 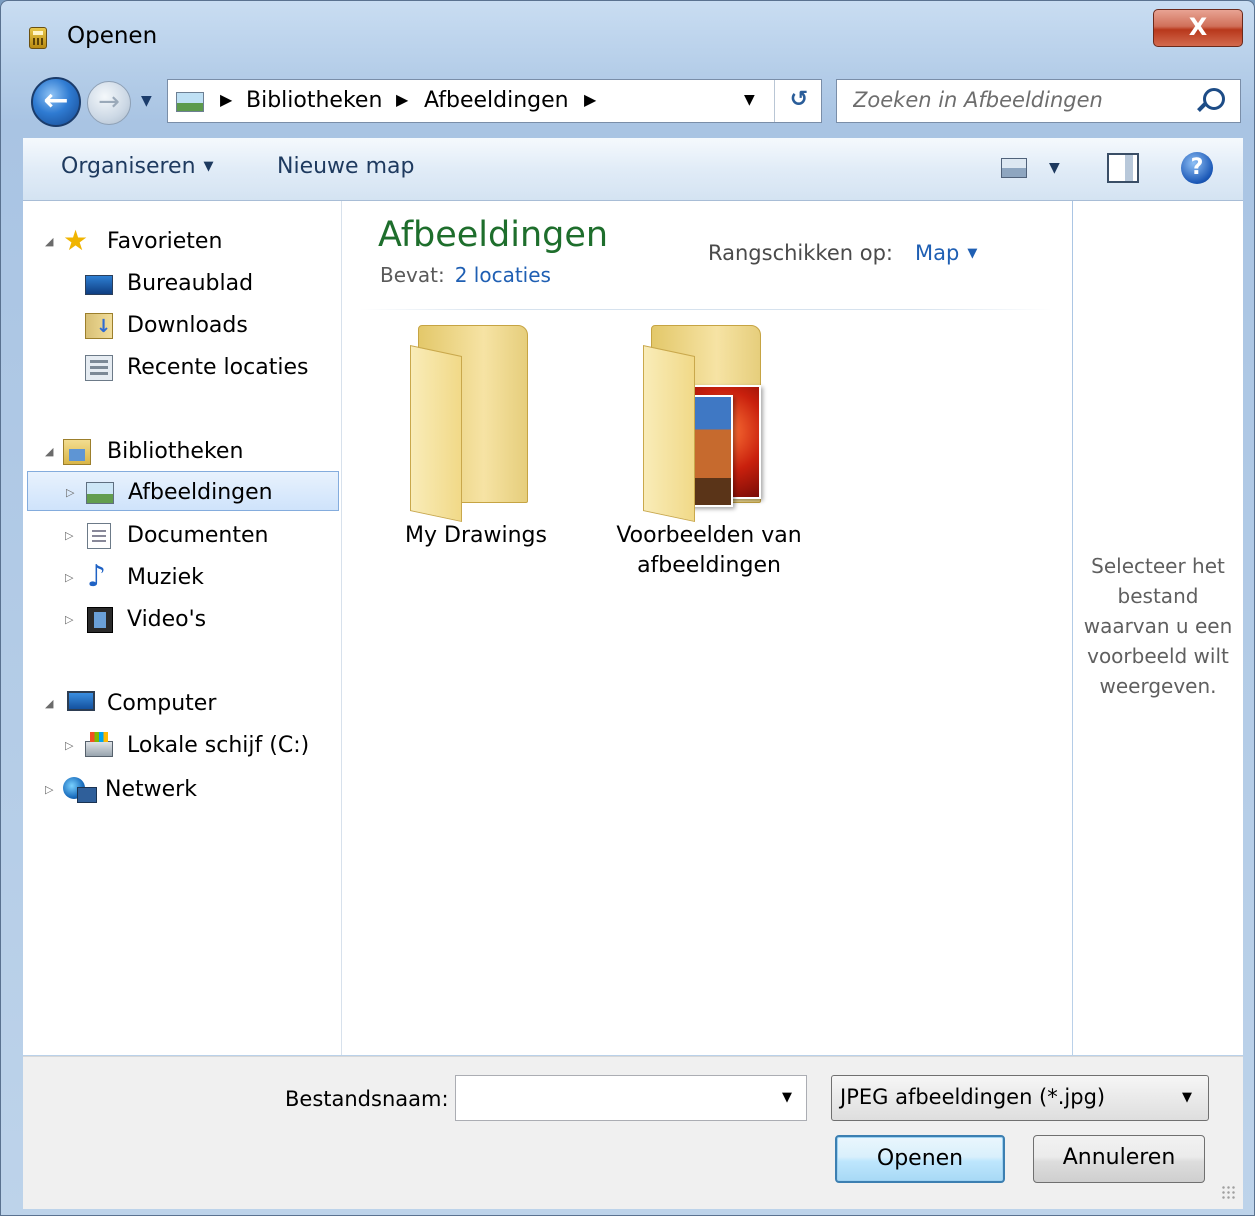 I want to click on refresh-button: ↺, so click(x=798, y=101).